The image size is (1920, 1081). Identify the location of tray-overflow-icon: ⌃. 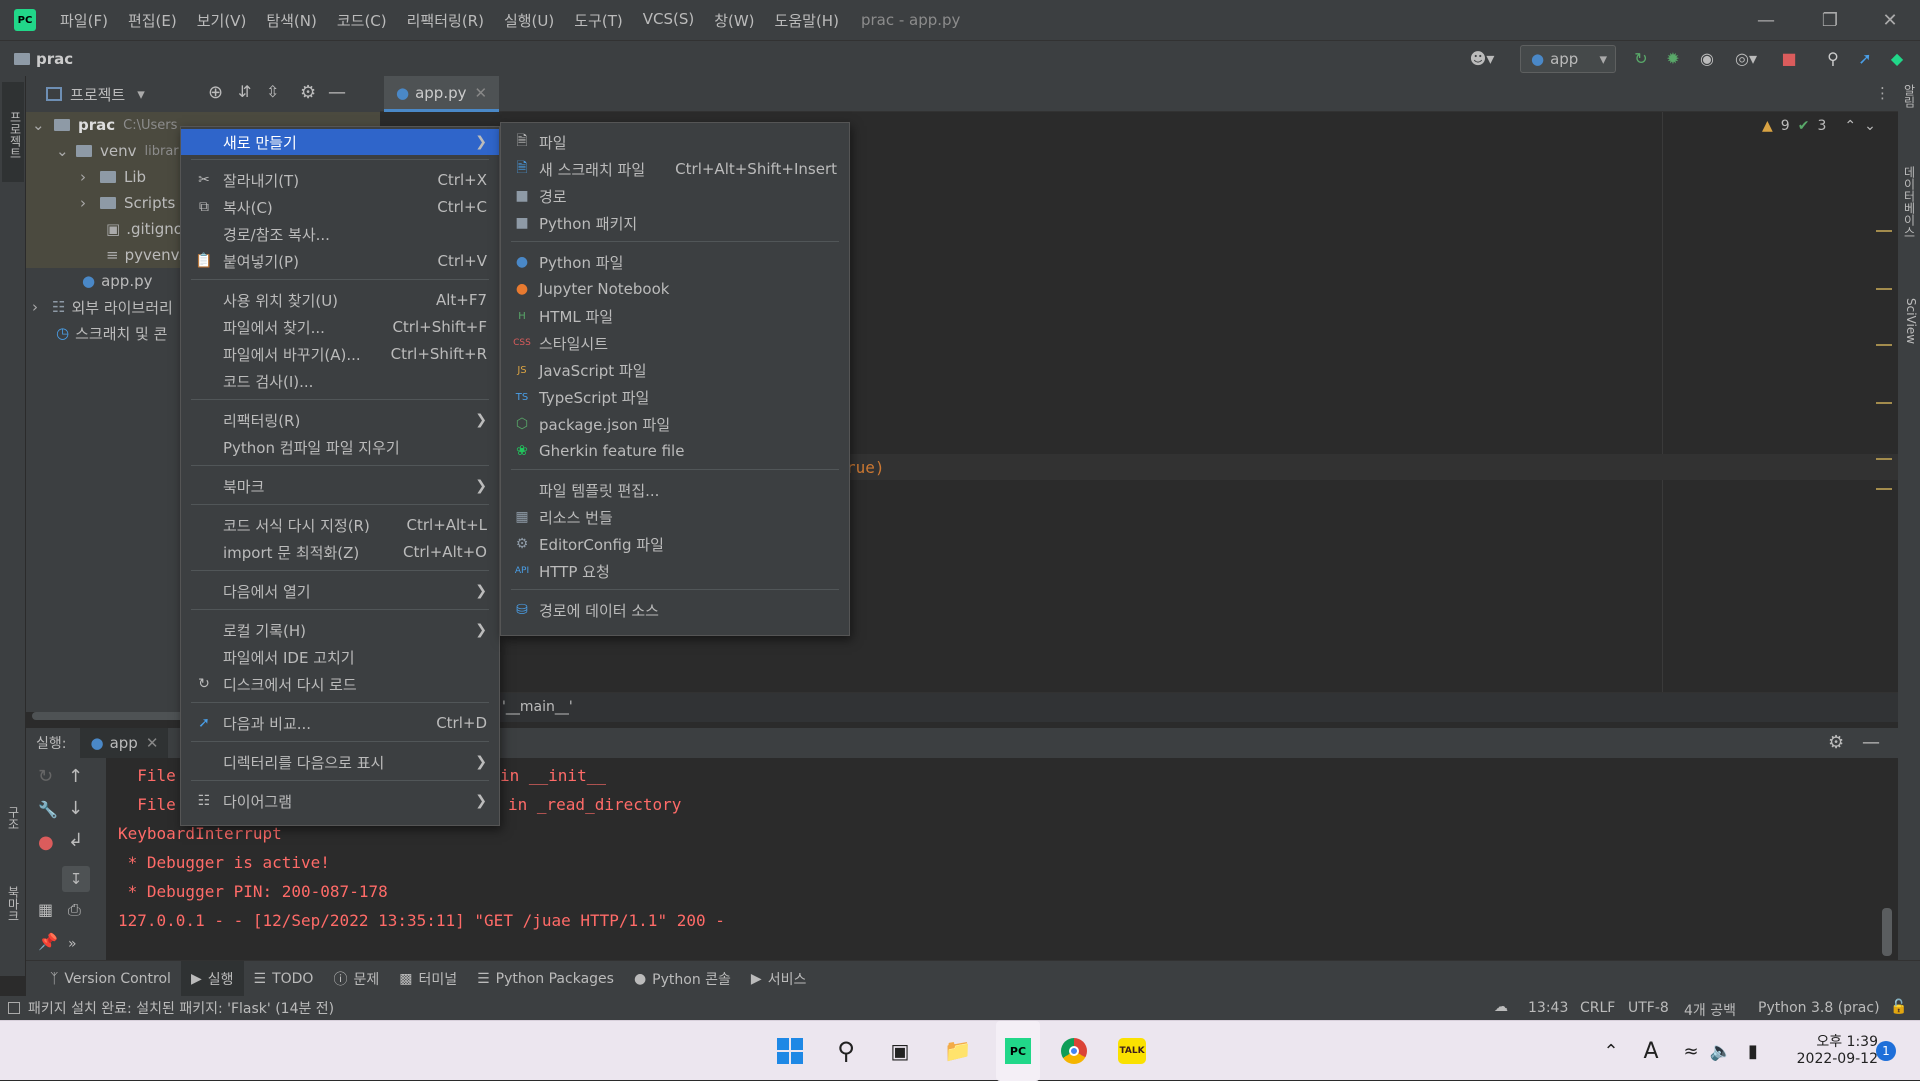
(1611, 1051).